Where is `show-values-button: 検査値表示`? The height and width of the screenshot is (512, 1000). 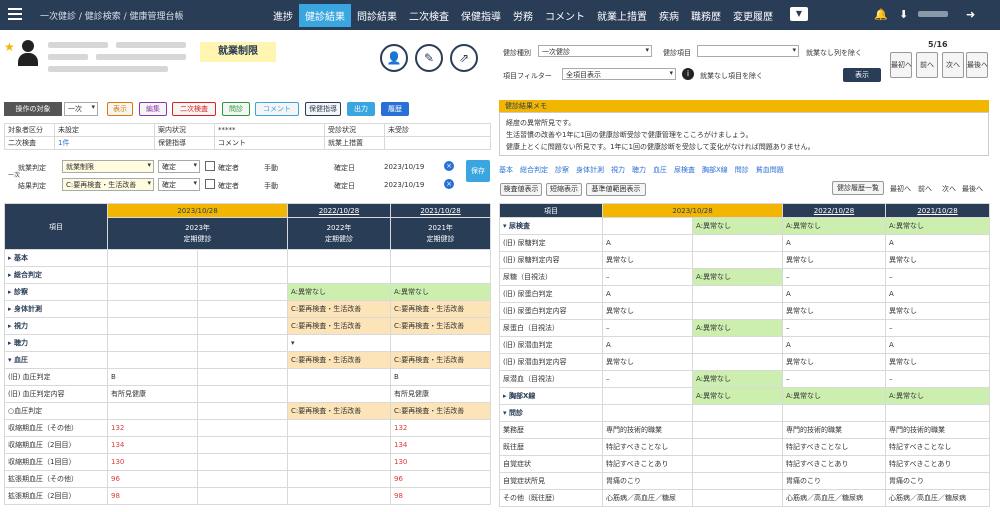 show-values-button: 検査値表示 is located at coordinates (521, 189).